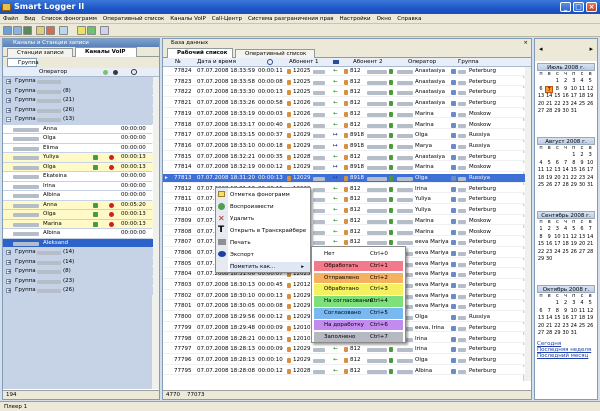 The height and width of the screenshot is (411, 600). I want to click on tab-stations: Станции записи, so click(40, 52).